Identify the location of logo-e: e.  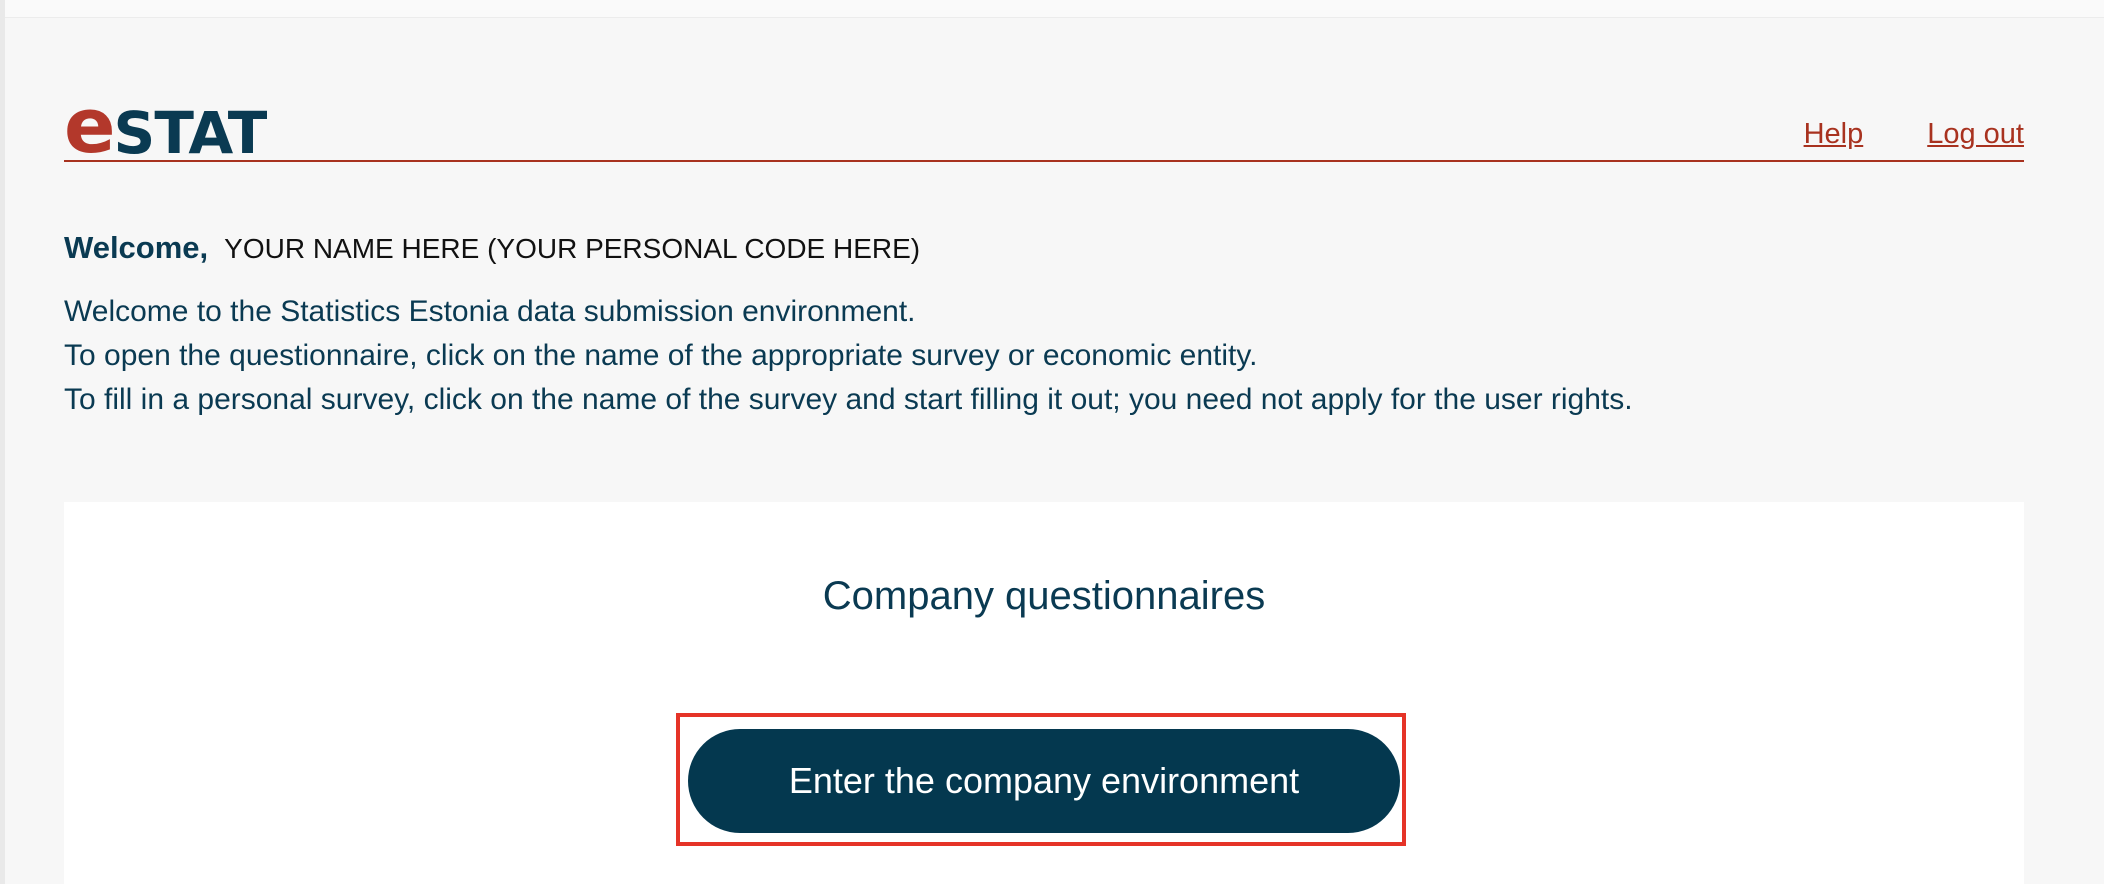
(90, 125).